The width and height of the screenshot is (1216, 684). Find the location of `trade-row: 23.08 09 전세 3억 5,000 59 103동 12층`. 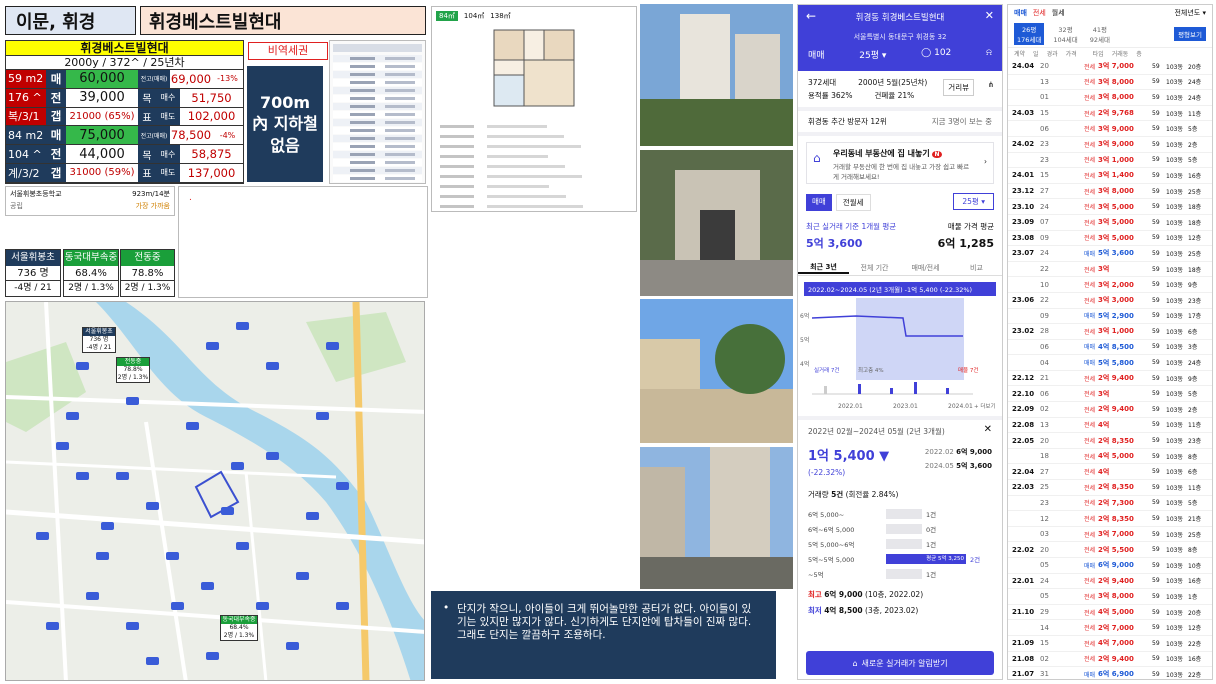

trade-row: 23.08 09 전세 3억 5,000 59 103동 12층 is located at coordinates (1110, 239).